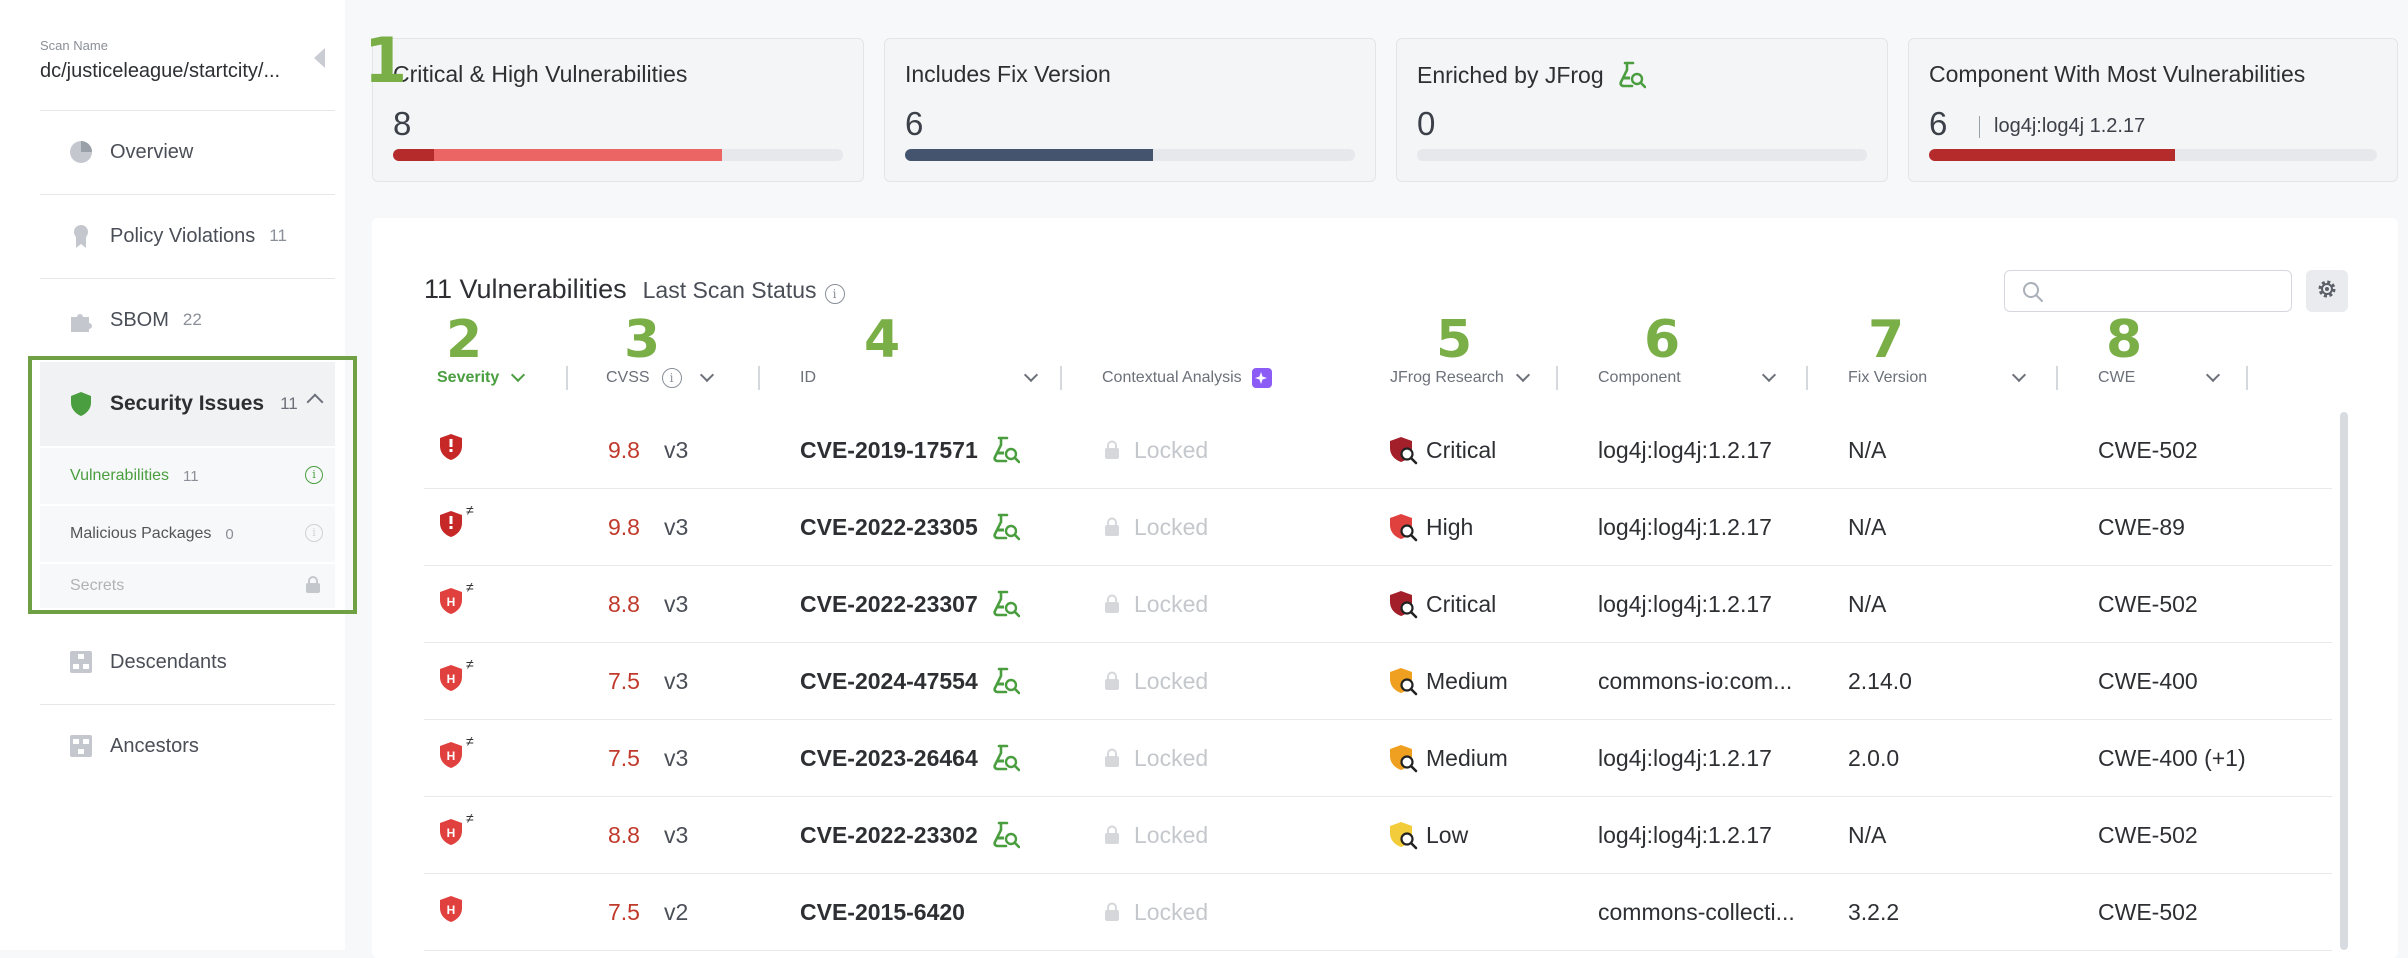 The image size is (2408, 958). What do you see at coordinates (882, 912) in the screenshot?
I see `cve-id: CVE-2015-6420` at bounding box center [882, 912].